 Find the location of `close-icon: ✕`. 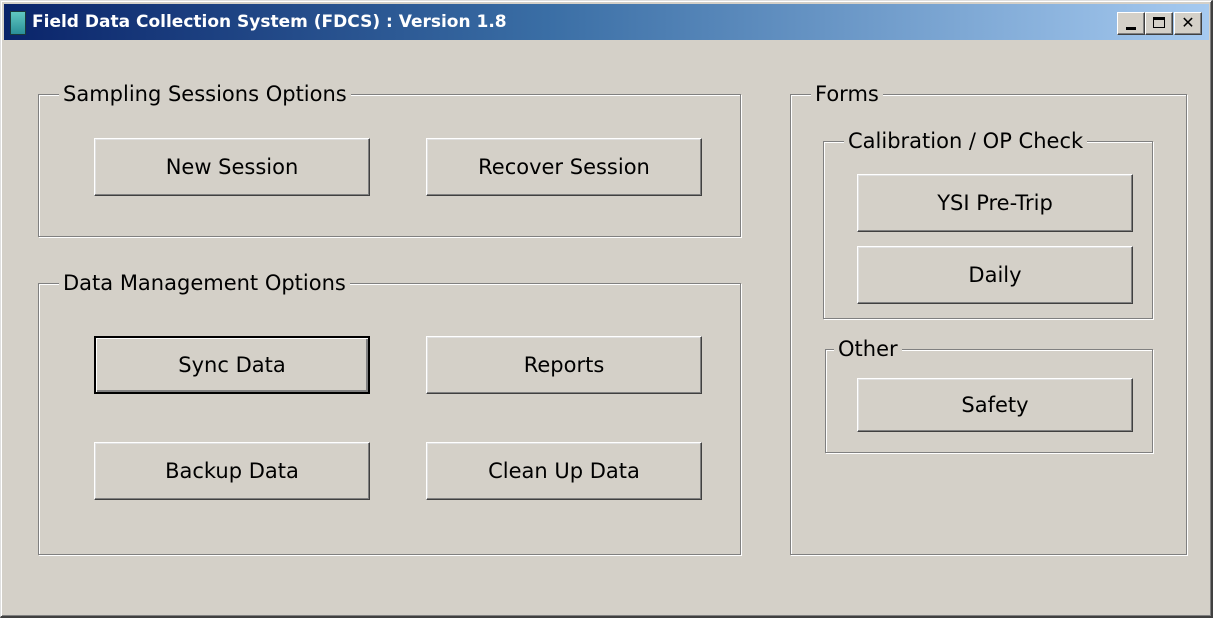

close-icon: ✕ is located at coordinates (1188, 22).